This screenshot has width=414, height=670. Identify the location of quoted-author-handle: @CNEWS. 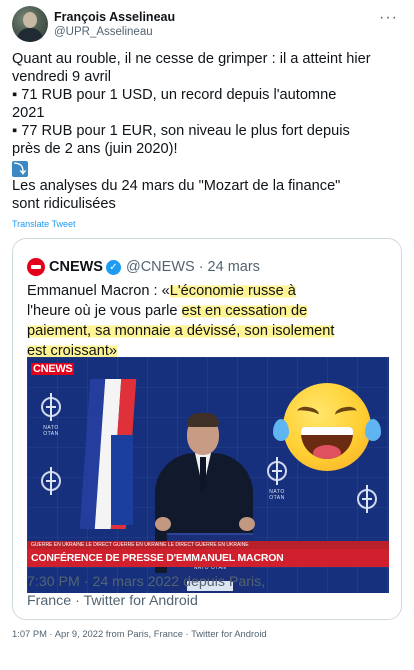
(160, 267).